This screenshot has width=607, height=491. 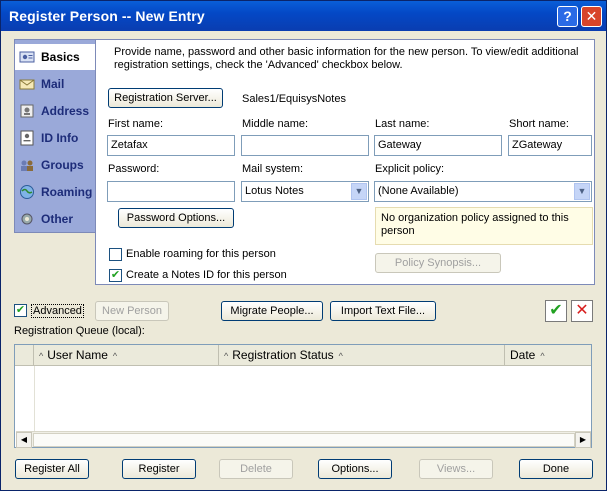 What do you see at coordinates (20, 310) in the screenshot?
I see `advanced-checkbox: ✔` at bounding box center [20, 310].